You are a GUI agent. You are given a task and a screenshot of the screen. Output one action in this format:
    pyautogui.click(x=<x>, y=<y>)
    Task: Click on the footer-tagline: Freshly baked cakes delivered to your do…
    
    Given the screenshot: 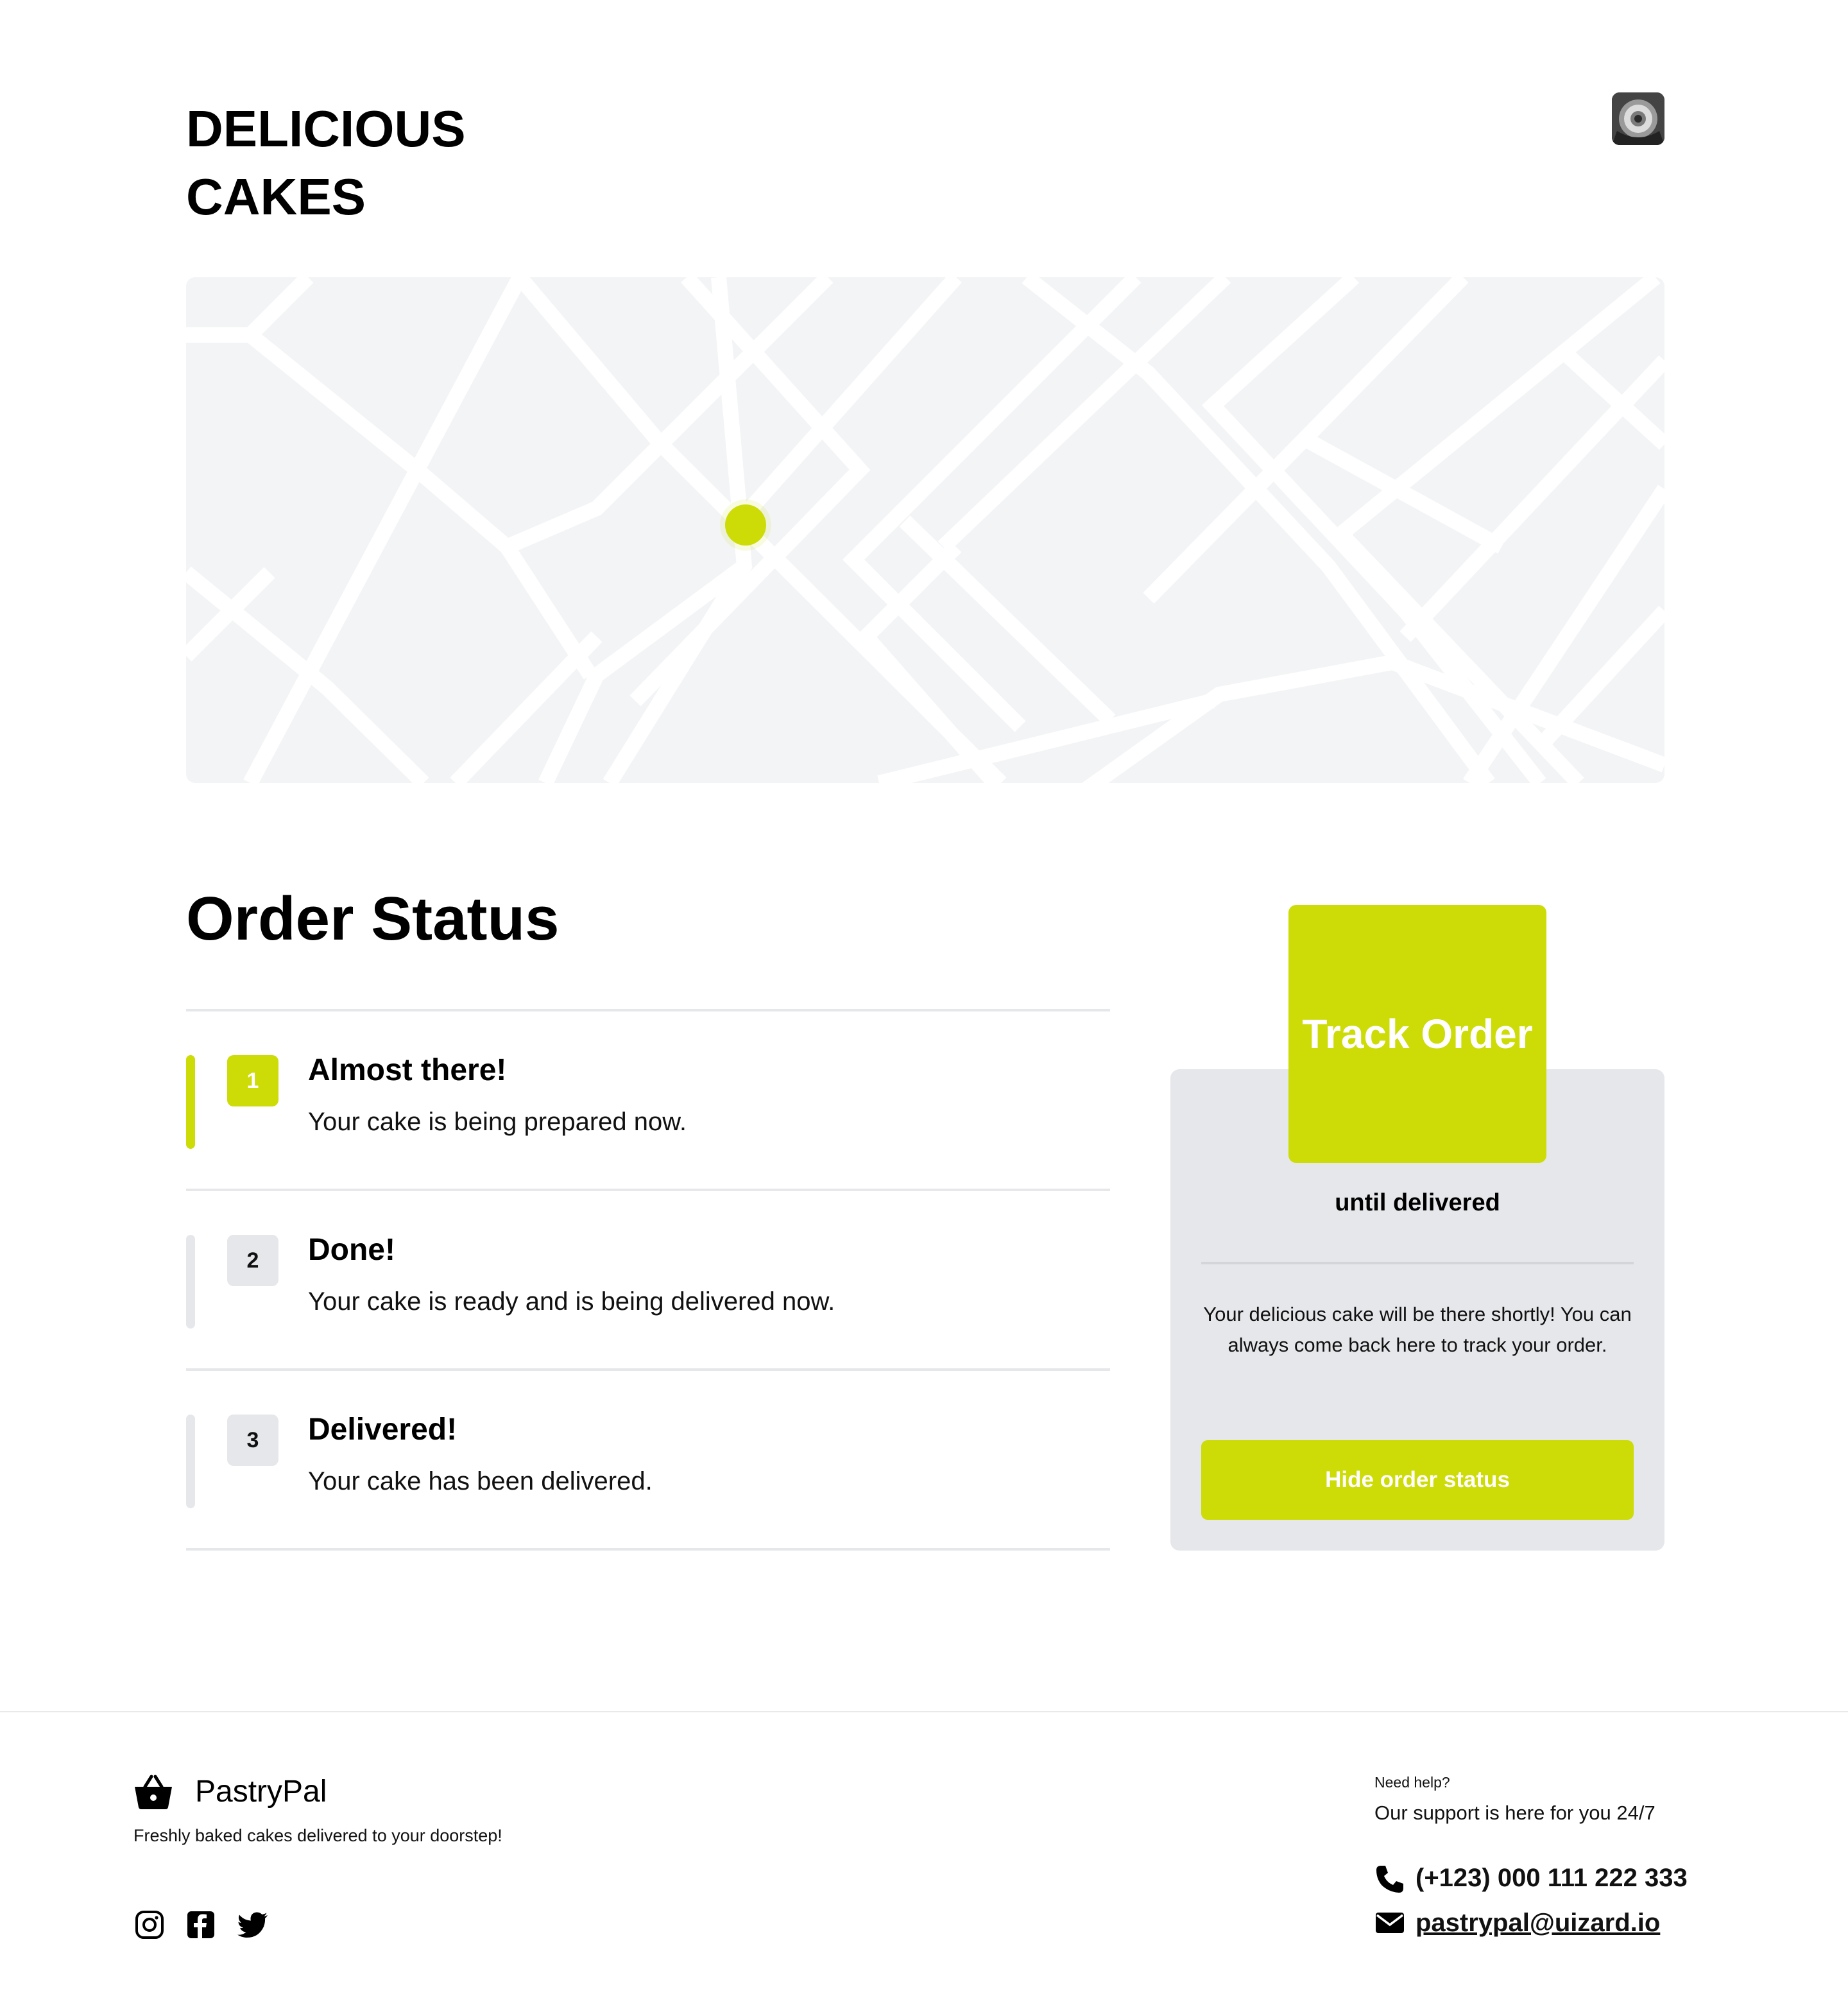 What is the action you would take?
    pyautogui.click(x=318, y=1835)
    